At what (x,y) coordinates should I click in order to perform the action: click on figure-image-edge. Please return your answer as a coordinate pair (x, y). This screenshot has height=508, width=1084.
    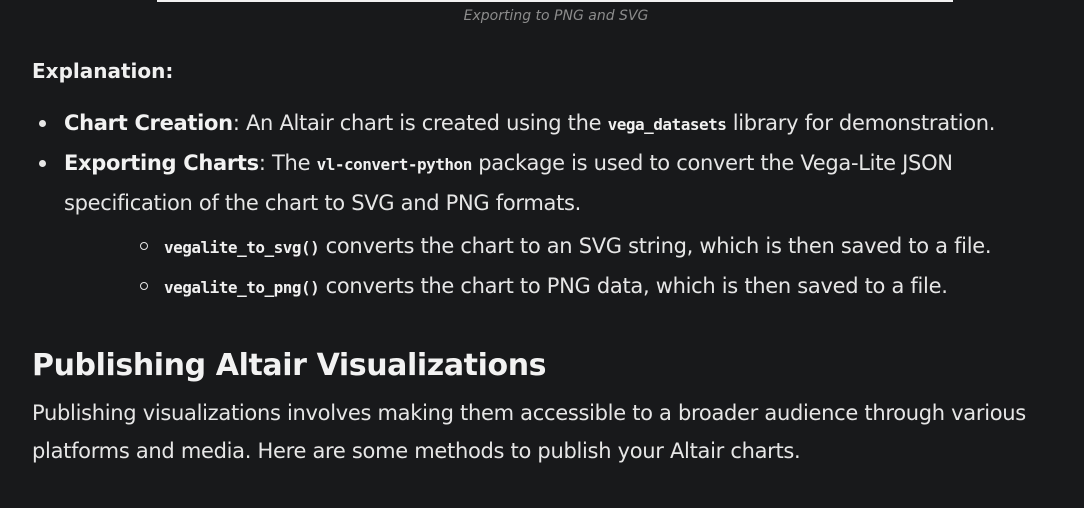
    Looking at the image, I should click on (555, 1).